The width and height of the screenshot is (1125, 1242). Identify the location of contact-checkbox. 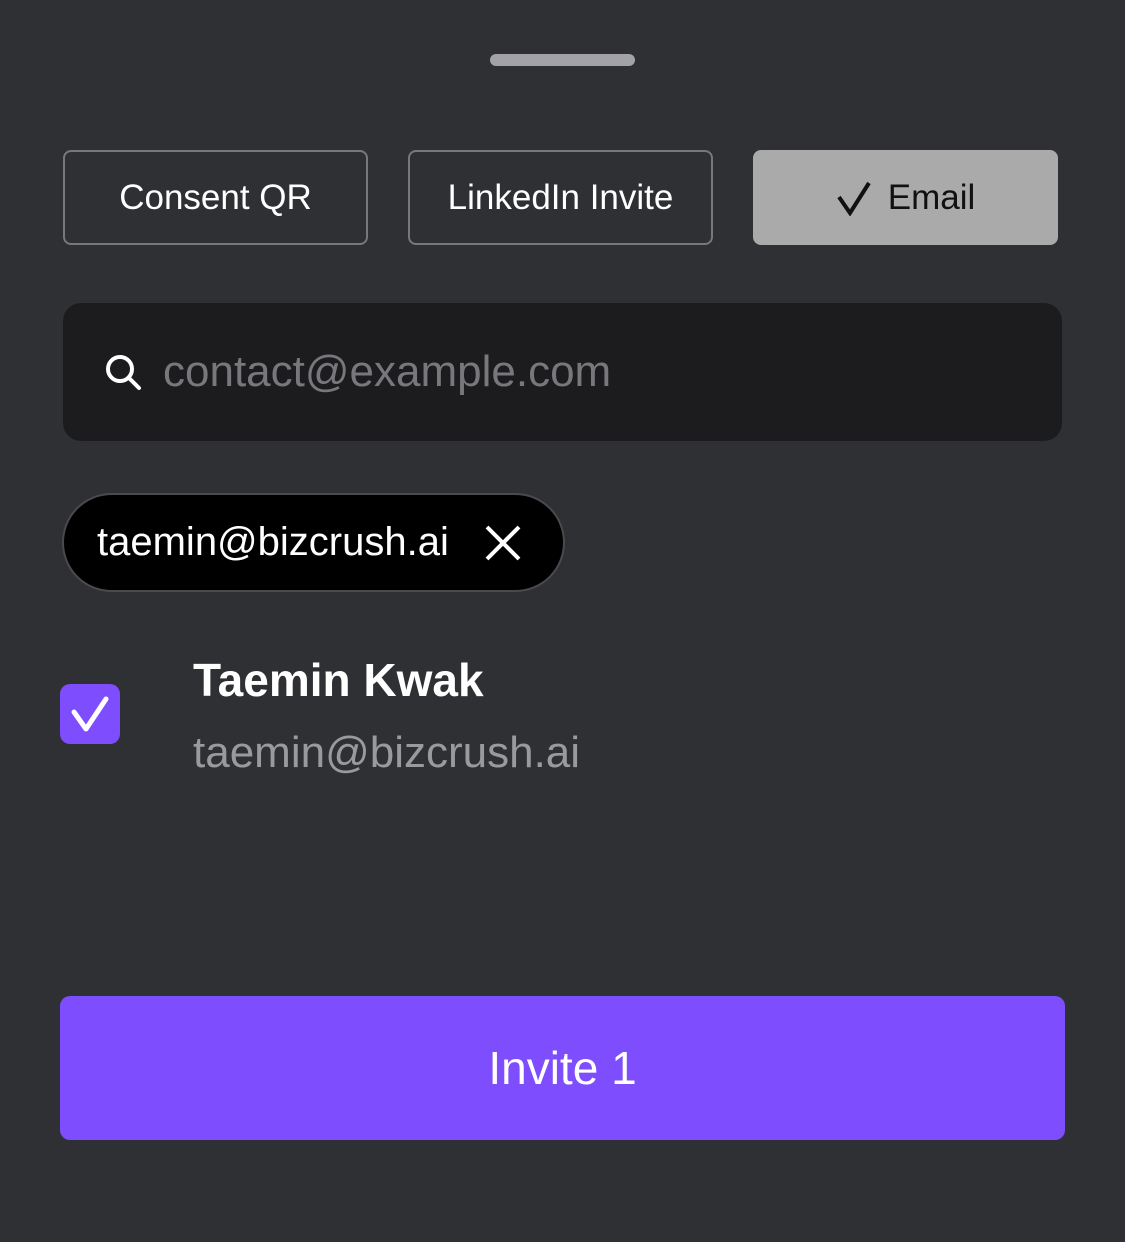
(90, 714).